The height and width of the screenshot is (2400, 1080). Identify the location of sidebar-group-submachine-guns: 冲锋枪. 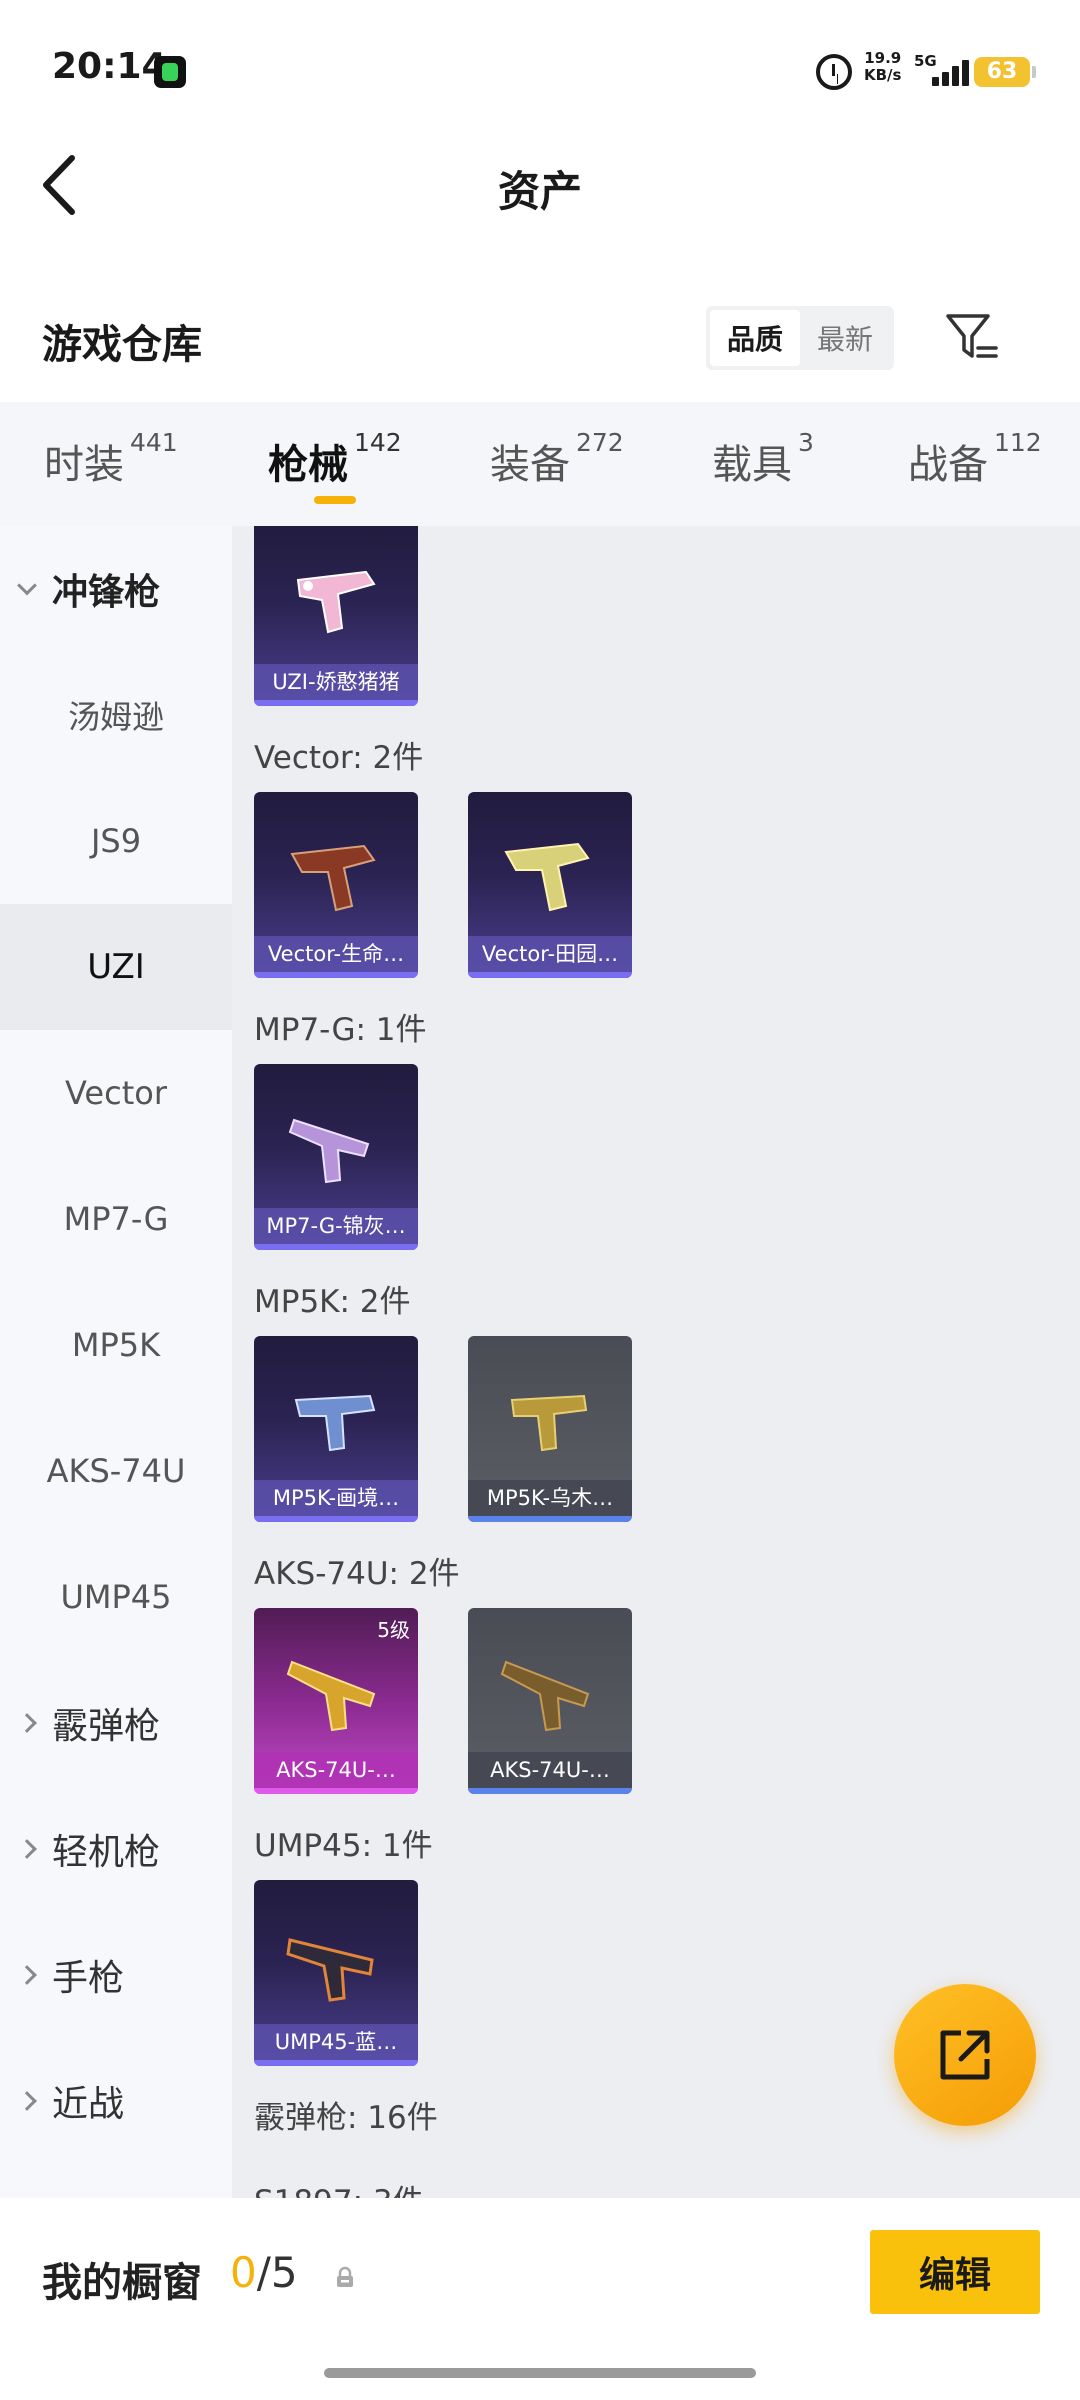
(116, 589).